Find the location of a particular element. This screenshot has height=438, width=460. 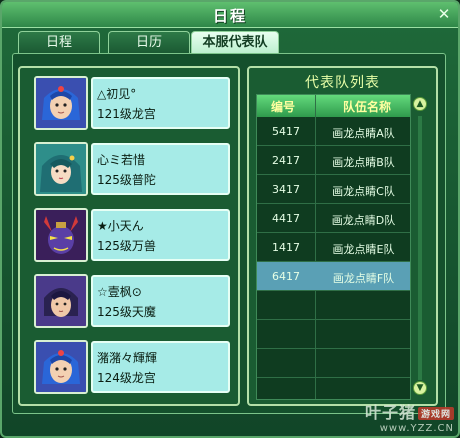

team-list-title: 代表队列表 is located at coordinates (342, 83).